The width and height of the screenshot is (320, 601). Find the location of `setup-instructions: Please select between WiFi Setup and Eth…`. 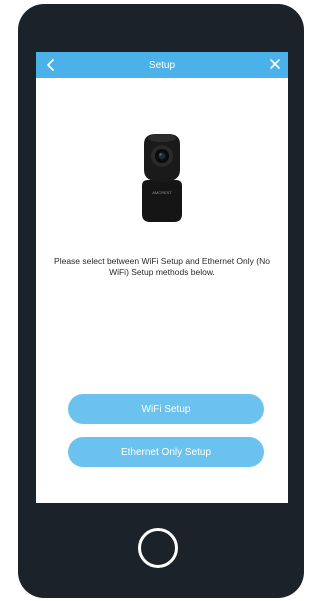

setup-instructions: Please select between WiFi Setup and Eth… is located at coordinates (162, 266).